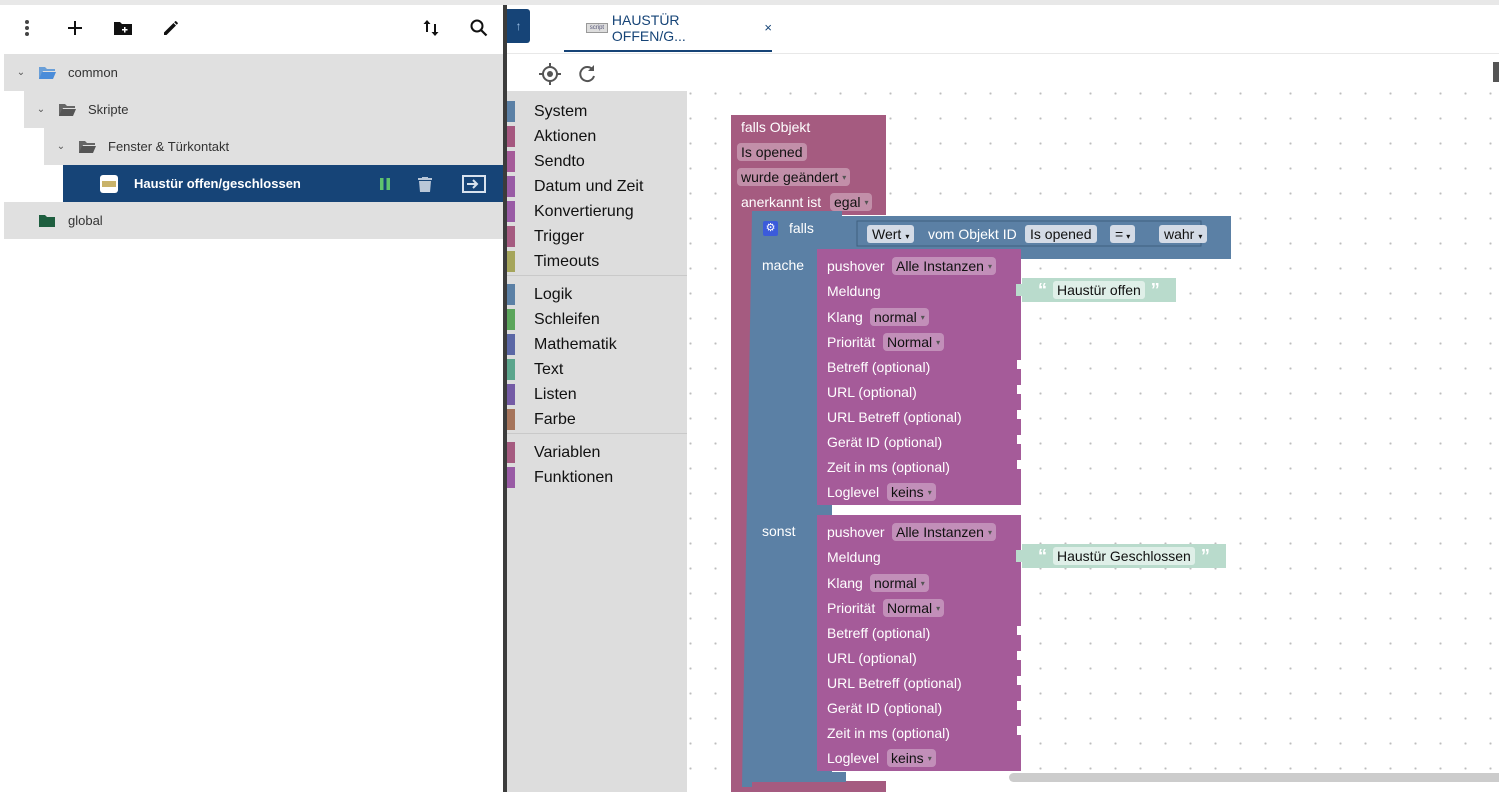  Describe the element at coordinates (1123, 234) in the screenshot. I see `operator-dropdown: = ▾` at that location.